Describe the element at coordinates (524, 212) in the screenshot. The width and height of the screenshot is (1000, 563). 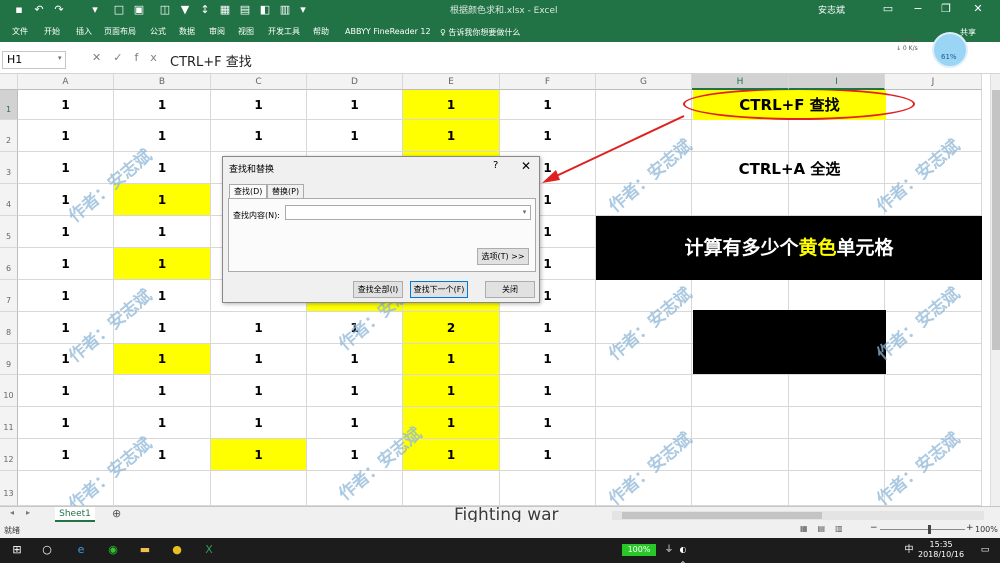
I see `find-history-dropdown-icon: ▾` at that location.